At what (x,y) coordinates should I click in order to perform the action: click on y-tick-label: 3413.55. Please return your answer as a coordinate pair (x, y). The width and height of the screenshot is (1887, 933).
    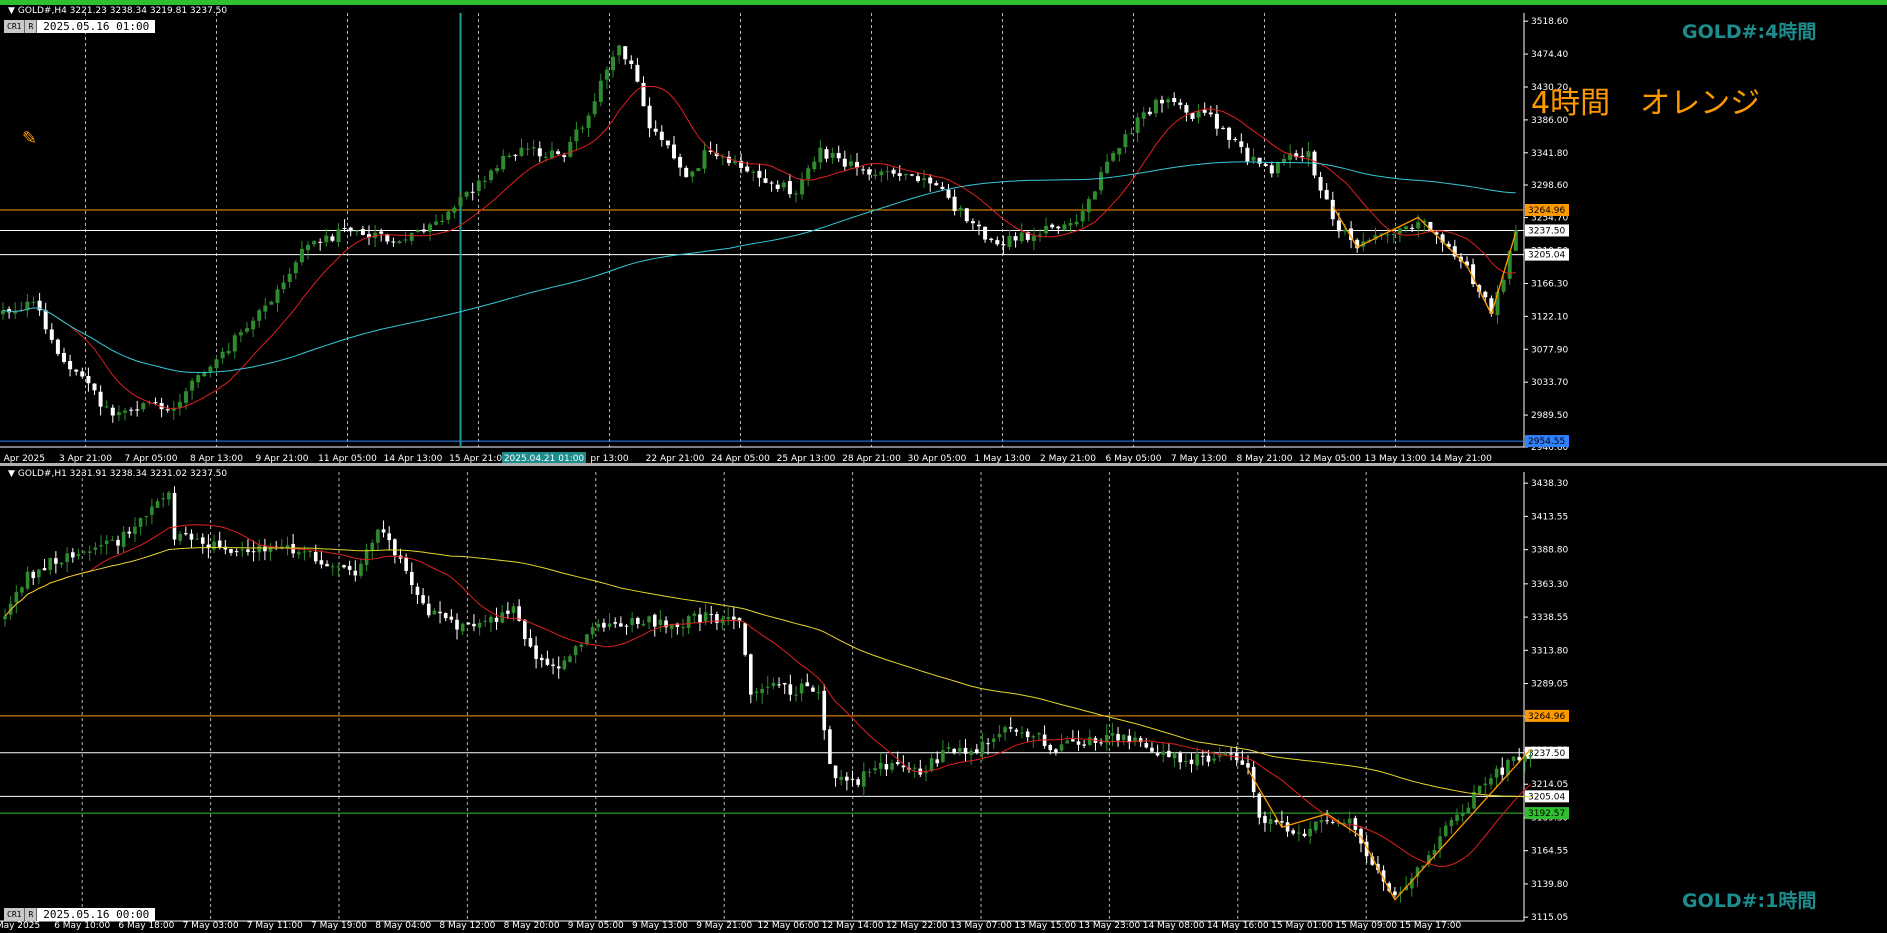
    Looking at the image, I should click on (1549, 517).